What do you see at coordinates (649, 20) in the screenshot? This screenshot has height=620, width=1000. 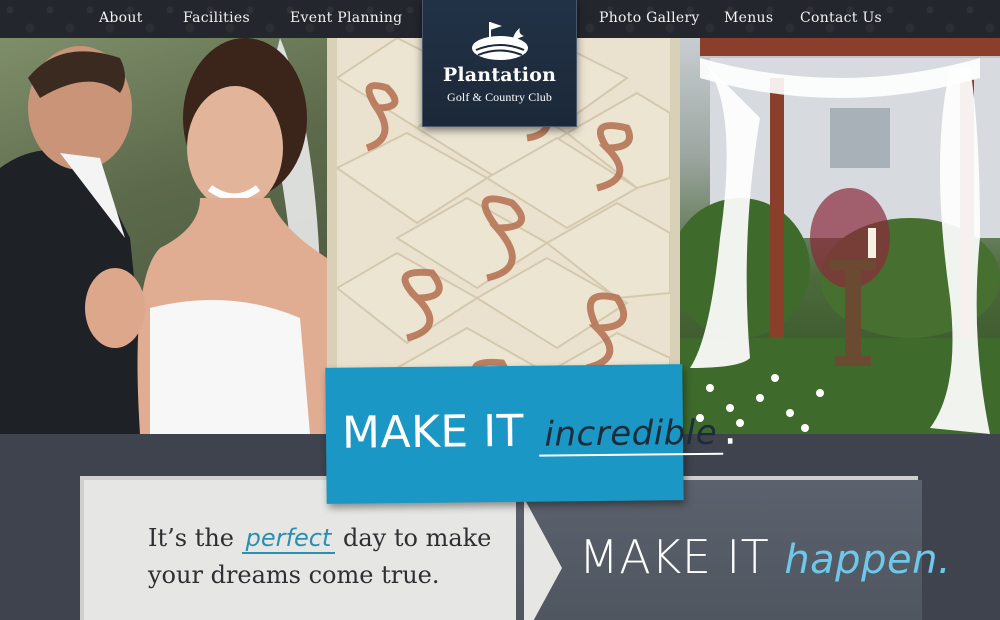 I see `nav-photo-gallery-link: Photo Gallery` at bounding box center [649, 20].